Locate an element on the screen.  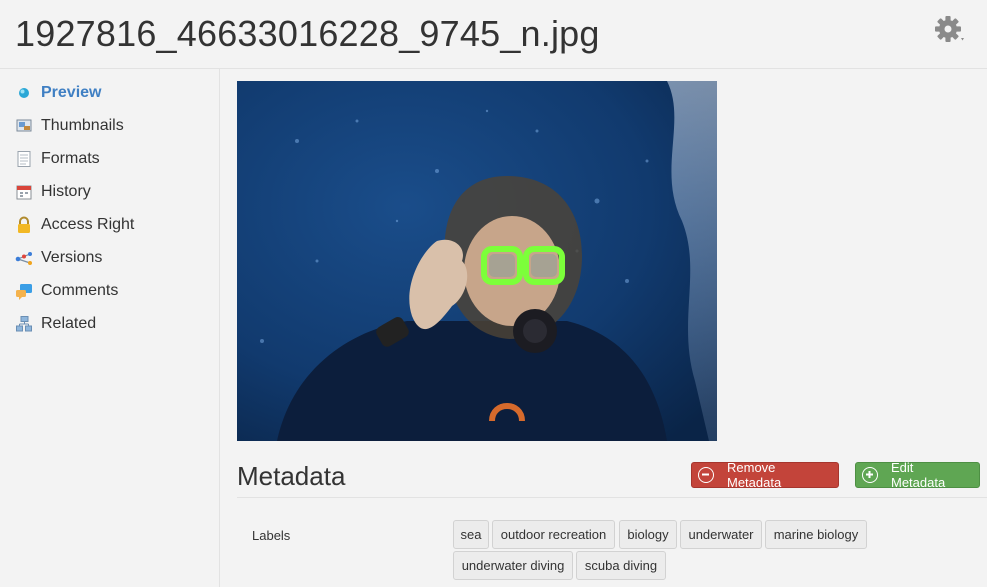
calendar-icon is located at coordinates (24, 192).